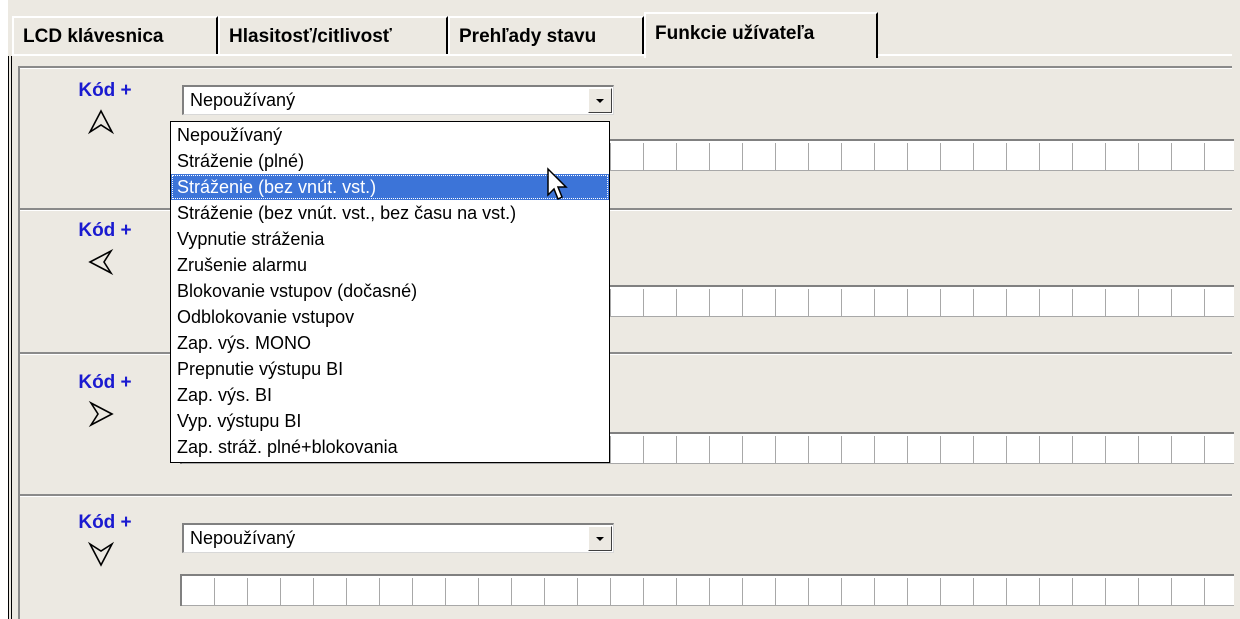 This screenshot has height=619, width=1240. I want to click on dropdown-option: Zap. výs. MONO, so click(390, 343).